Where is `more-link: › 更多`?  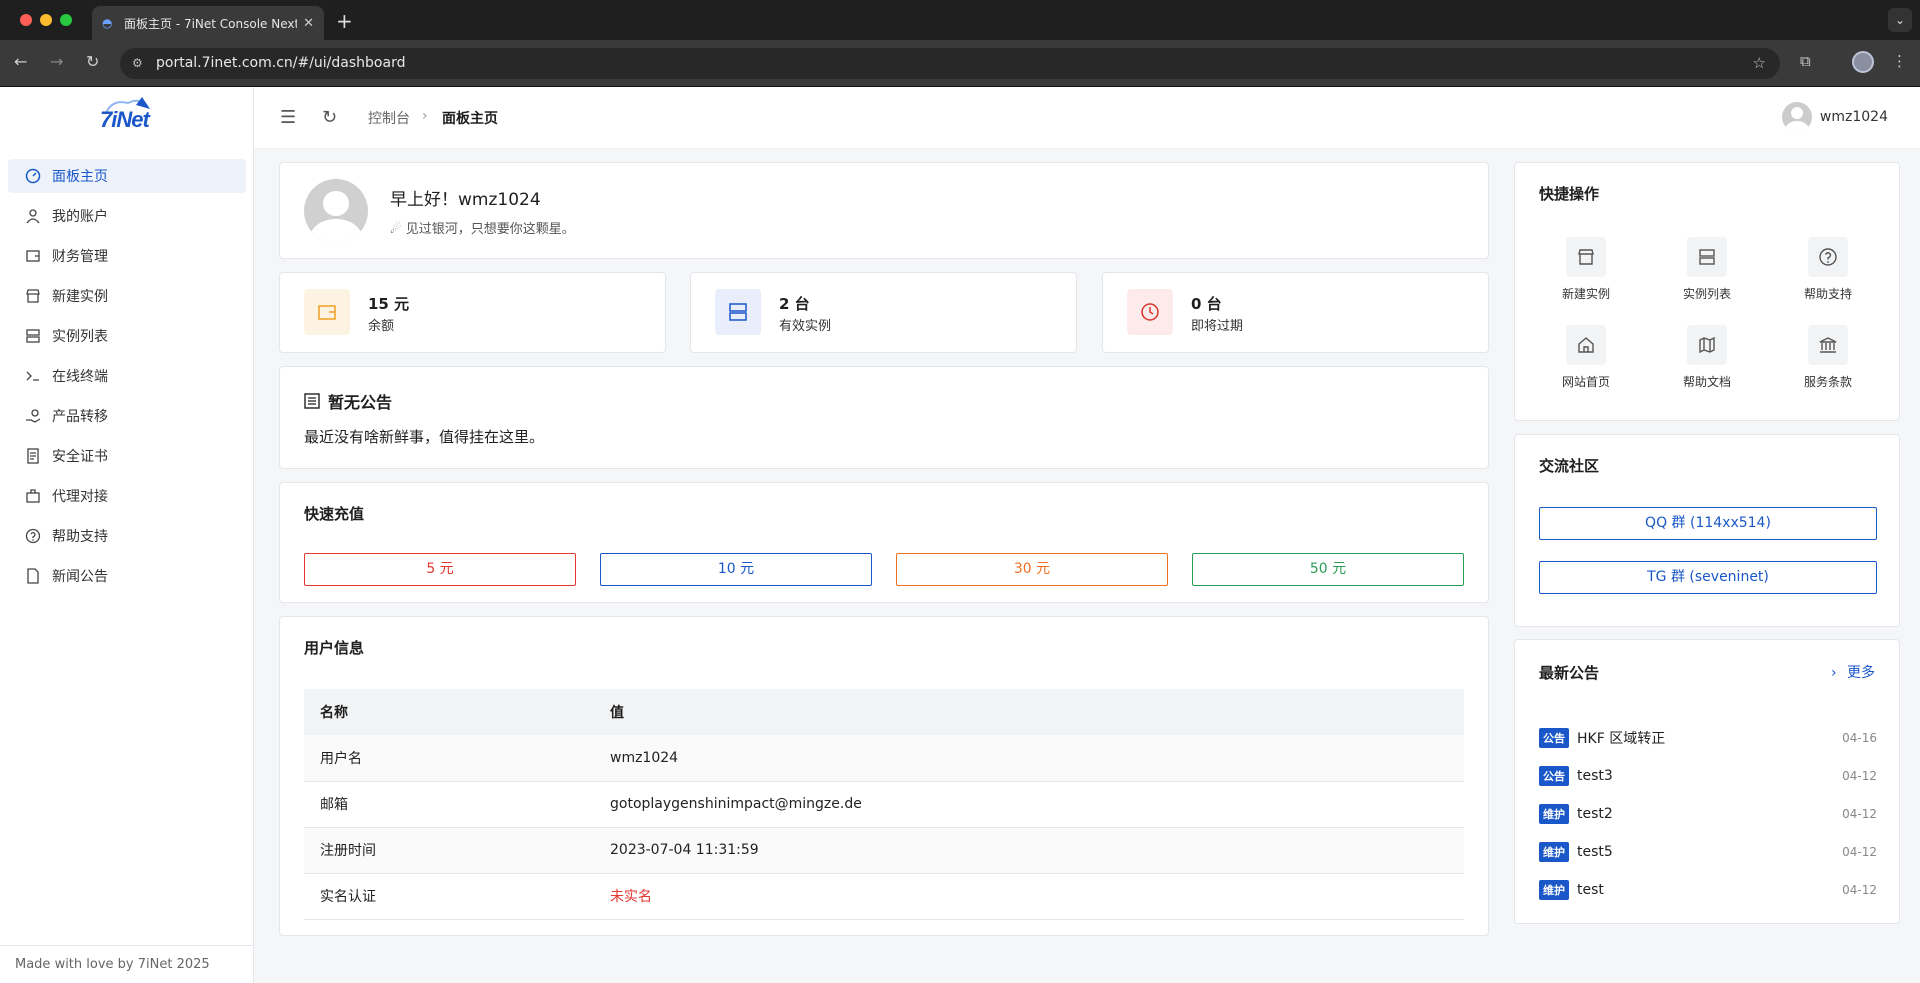 more-link: › 更多 is located at coordinates (1853, 672).